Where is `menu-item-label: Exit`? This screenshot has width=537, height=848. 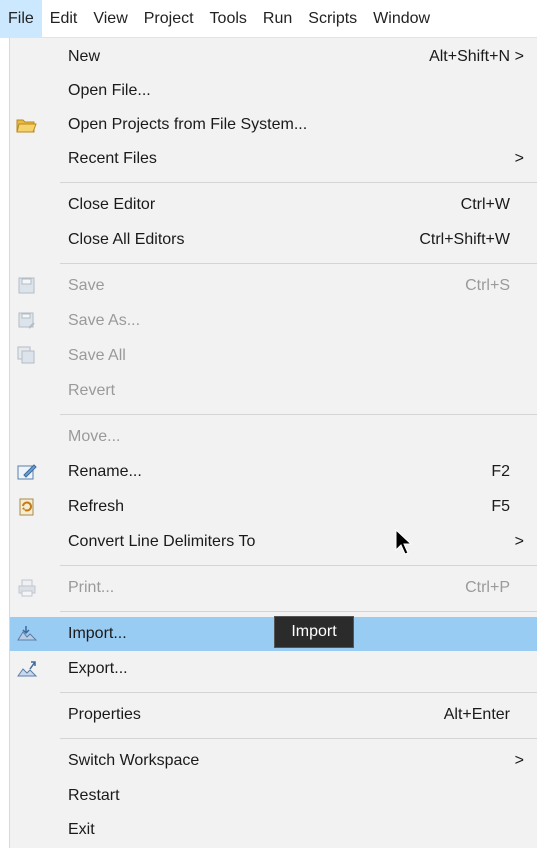 menu-item-label: Exit is located at coordinates (81, 829).